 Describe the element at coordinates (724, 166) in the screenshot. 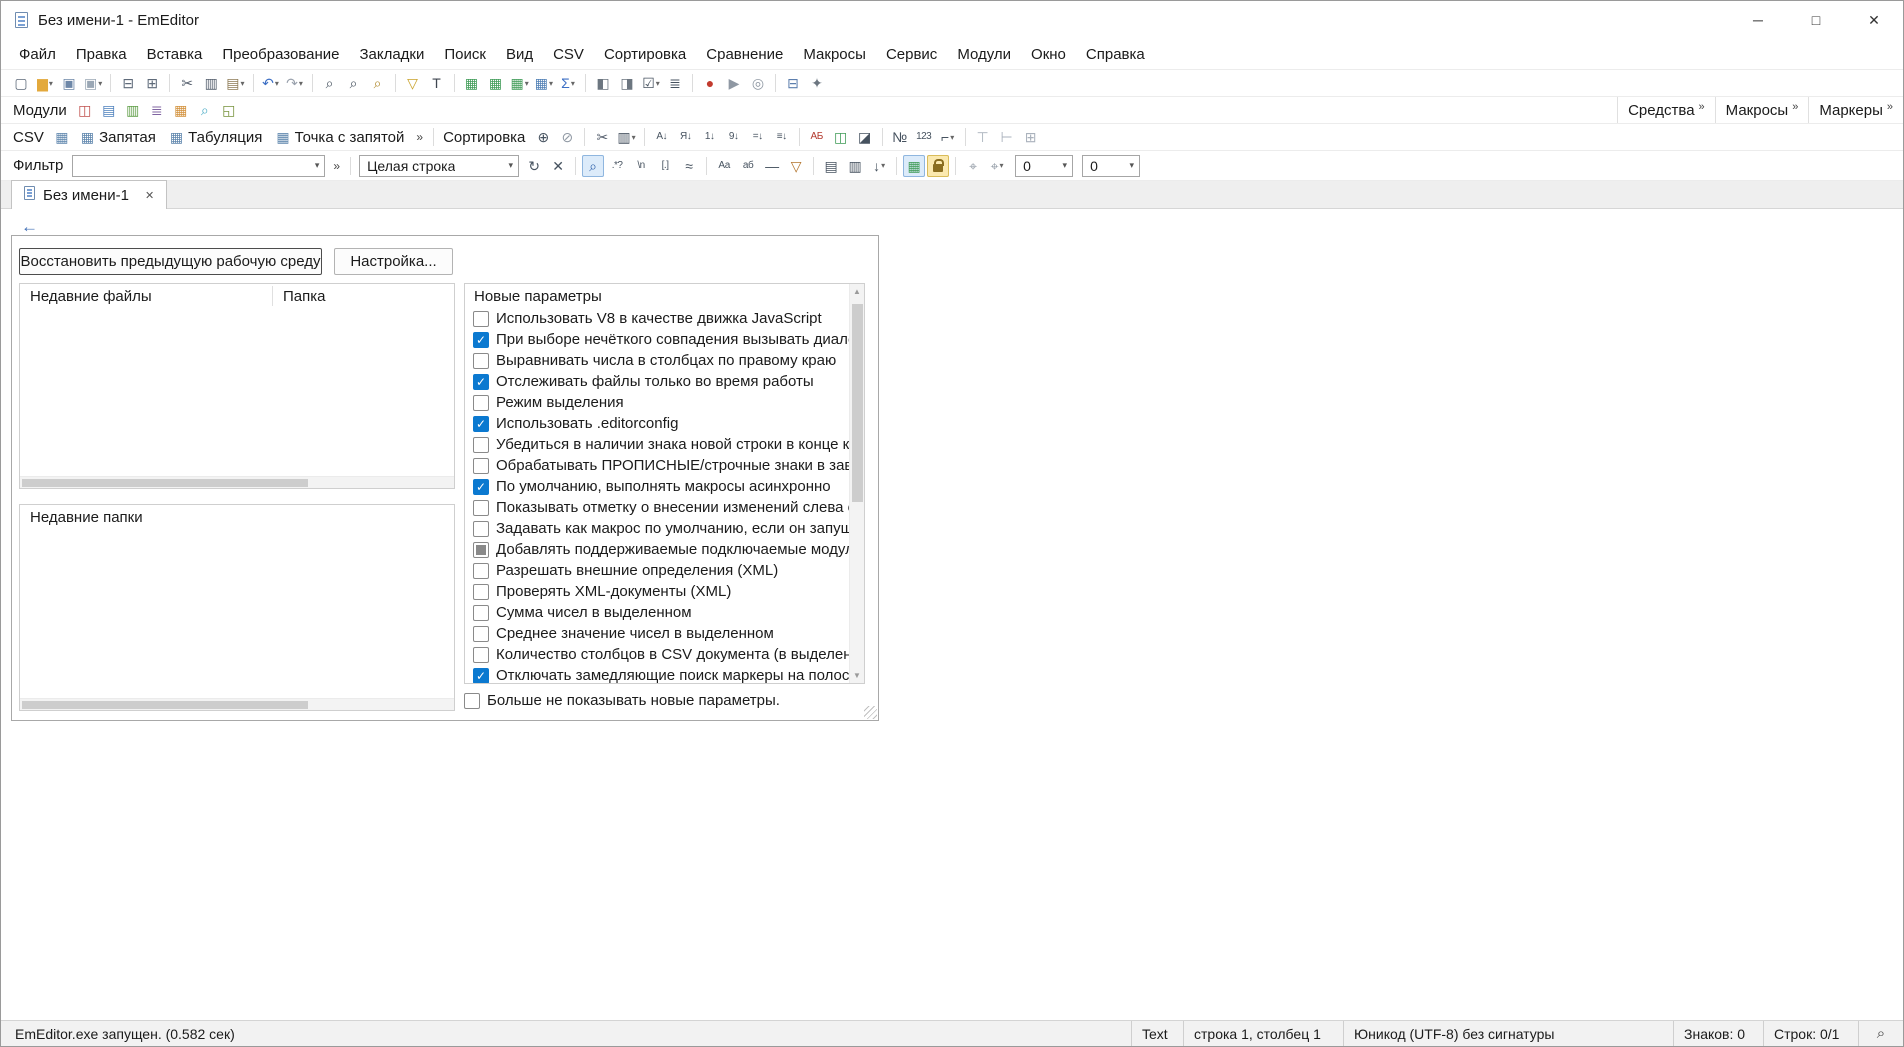

I see `match-case-icon: Аа` at that location.